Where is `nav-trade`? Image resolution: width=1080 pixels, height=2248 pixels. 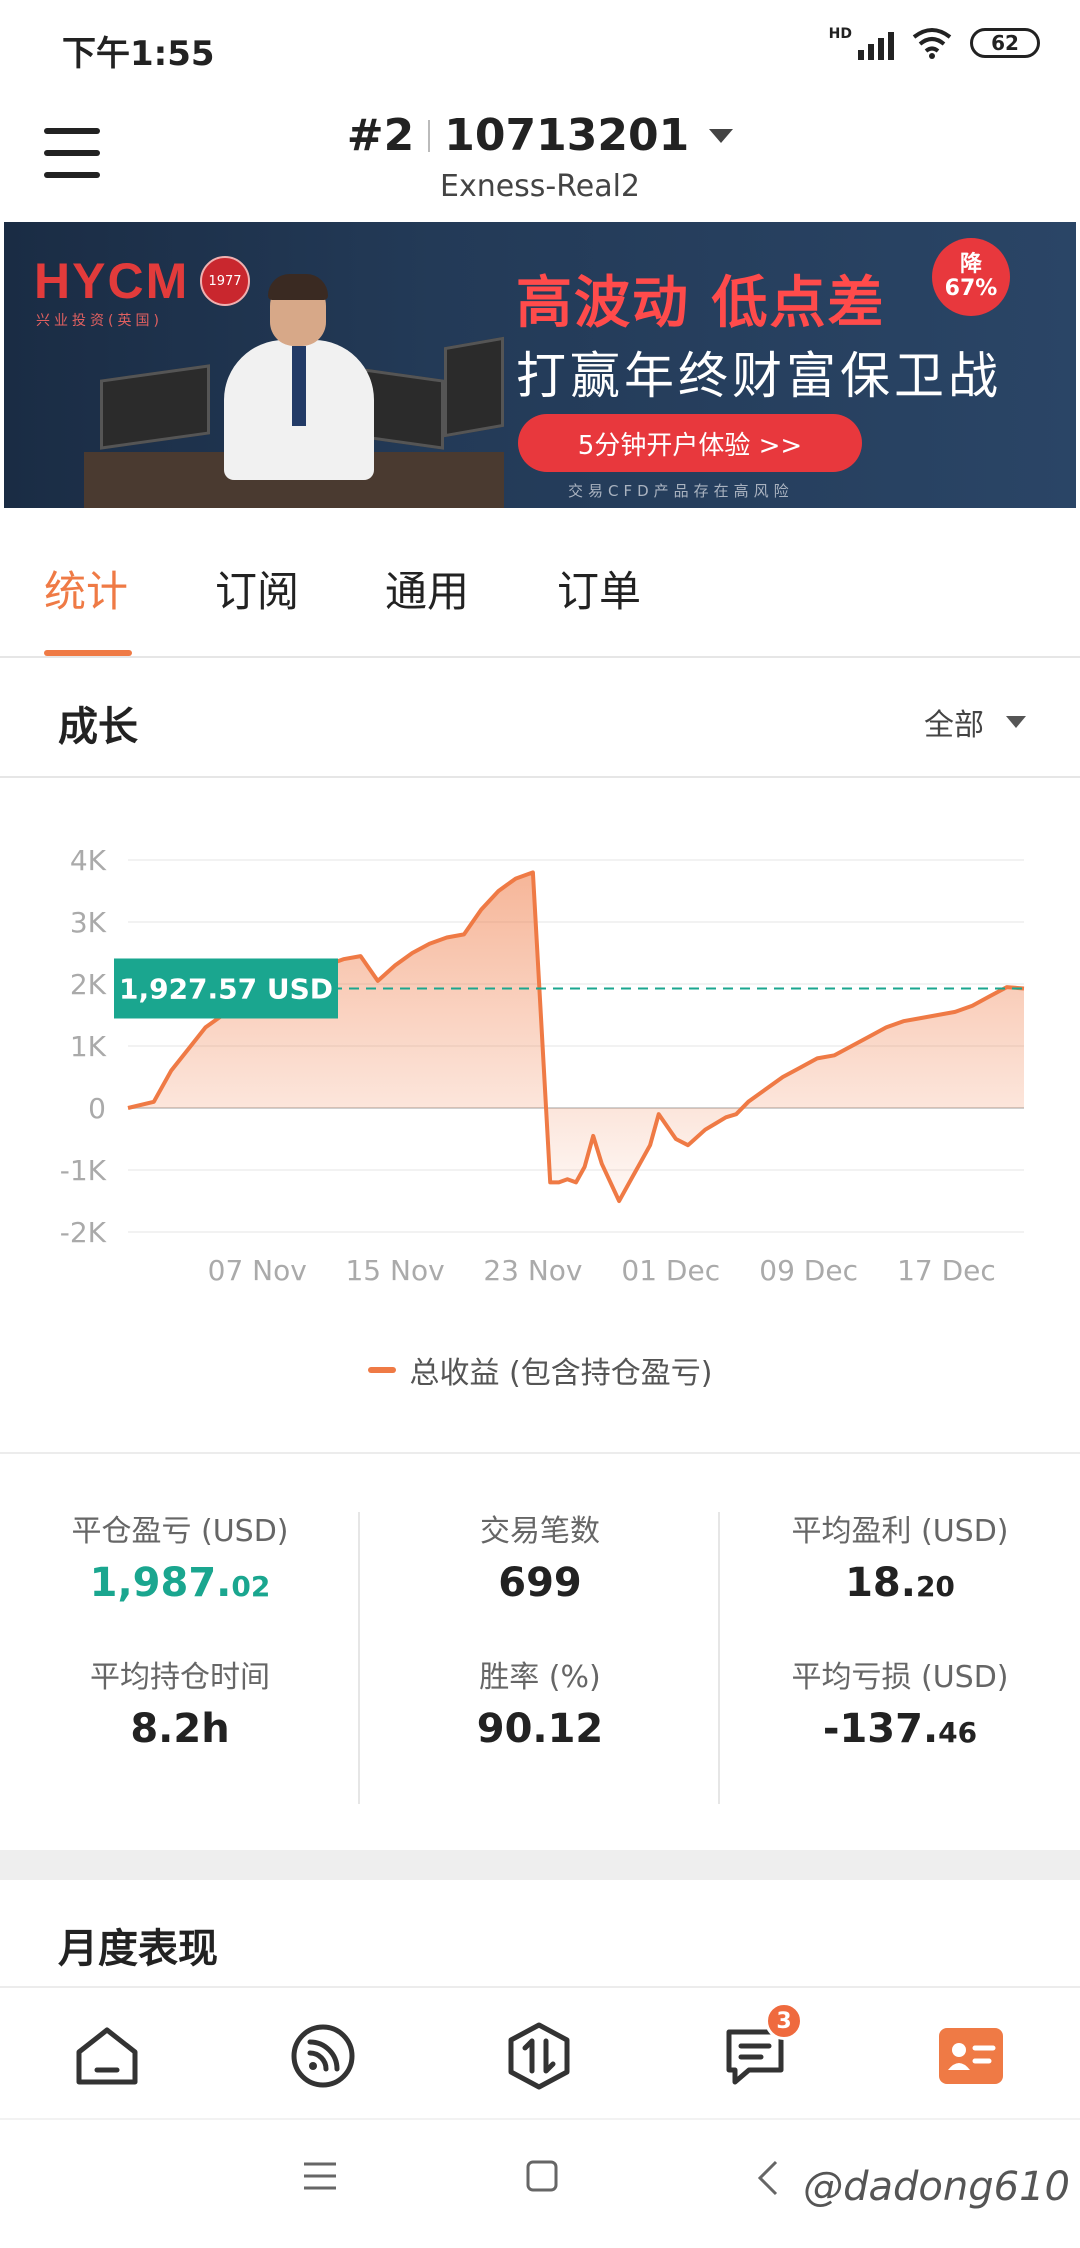 nav-trade is located at coordinates (539, 2056).